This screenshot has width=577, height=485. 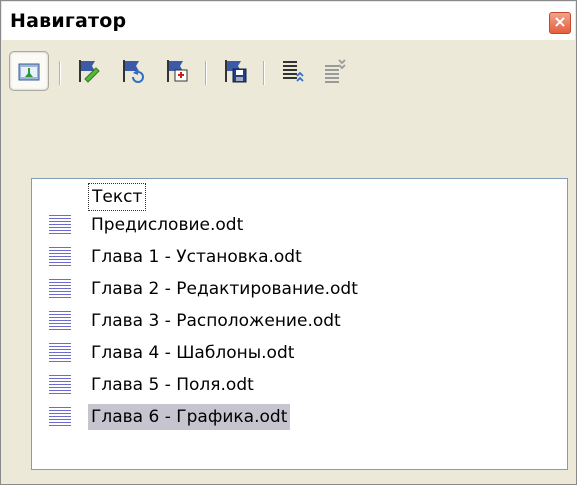 I want to click on edit-button, so click(x=89, y=71).